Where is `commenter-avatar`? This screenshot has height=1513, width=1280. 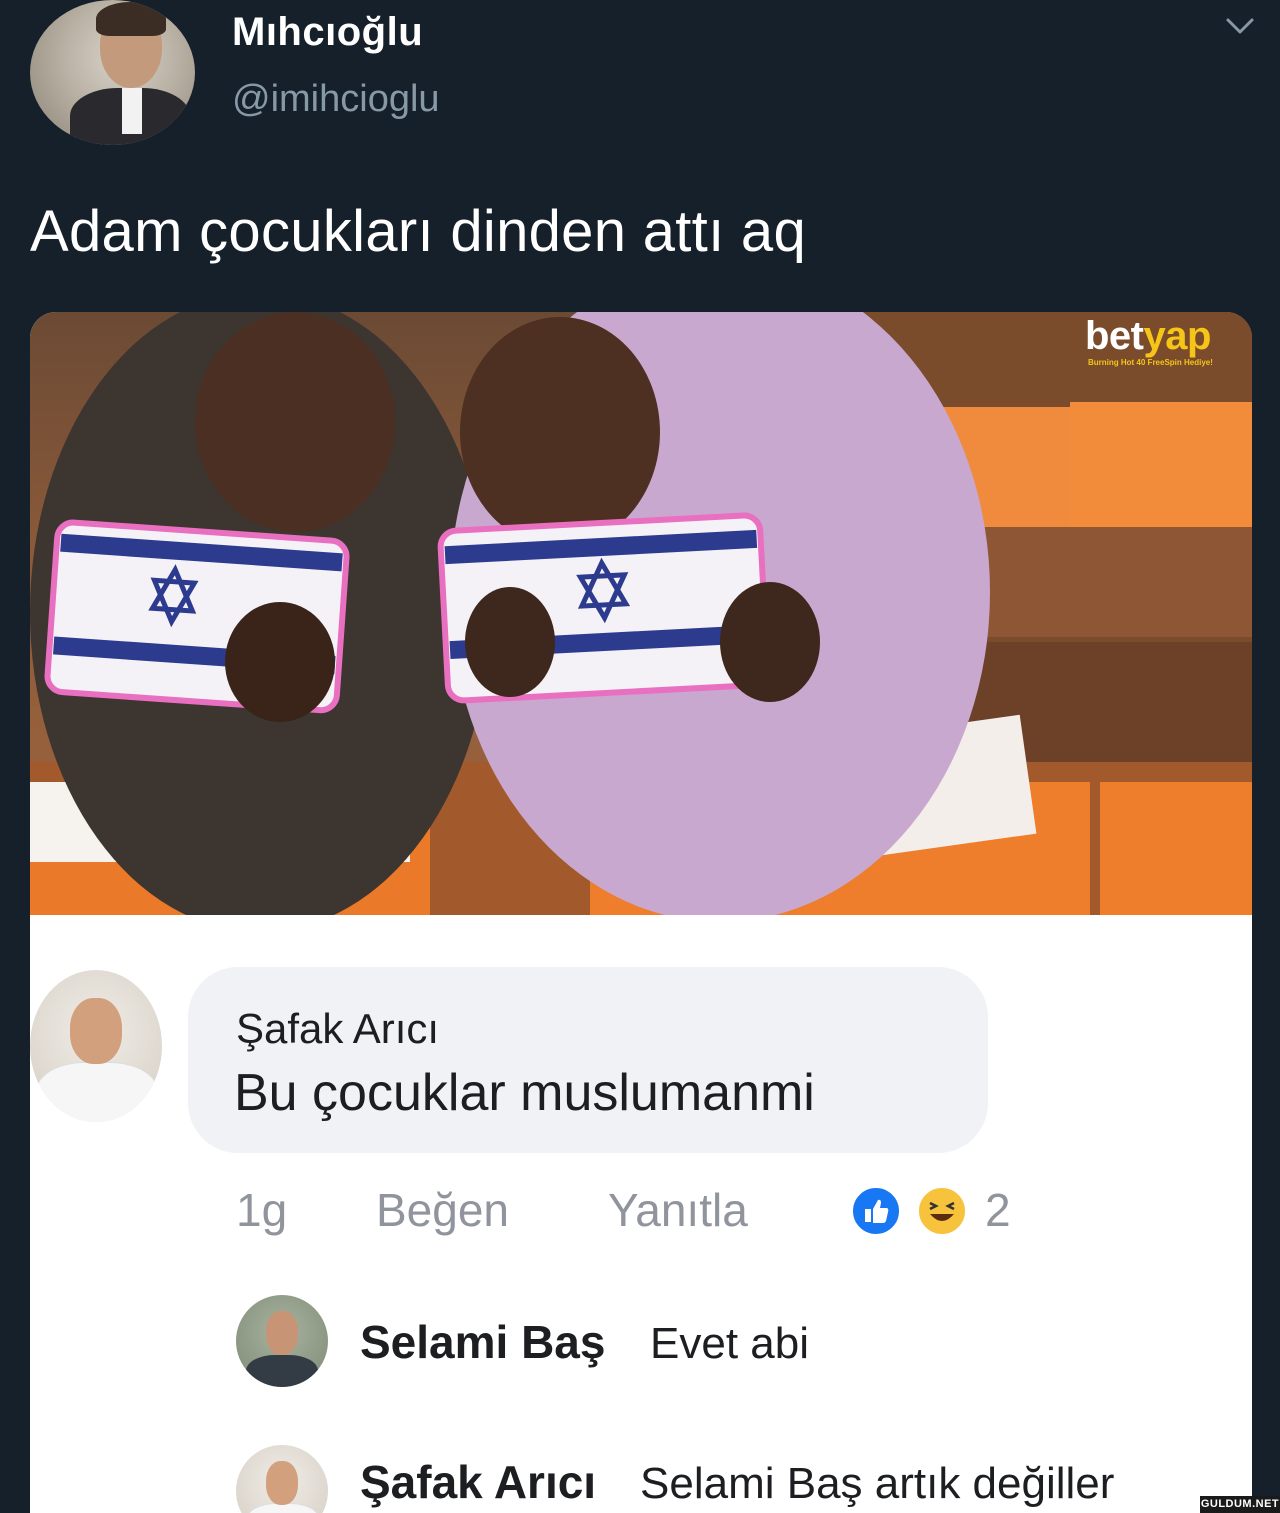
commenter-avatar is located at coordinates (96, 1046).